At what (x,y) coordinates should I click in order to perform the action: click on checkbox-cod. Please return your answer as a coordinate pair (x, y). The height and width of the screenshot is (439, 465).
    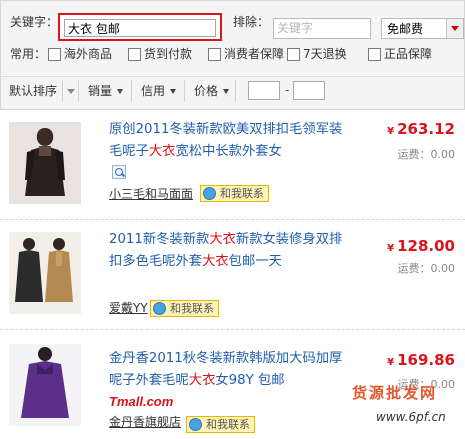
    Looking at the image, I should click on (134, 54).